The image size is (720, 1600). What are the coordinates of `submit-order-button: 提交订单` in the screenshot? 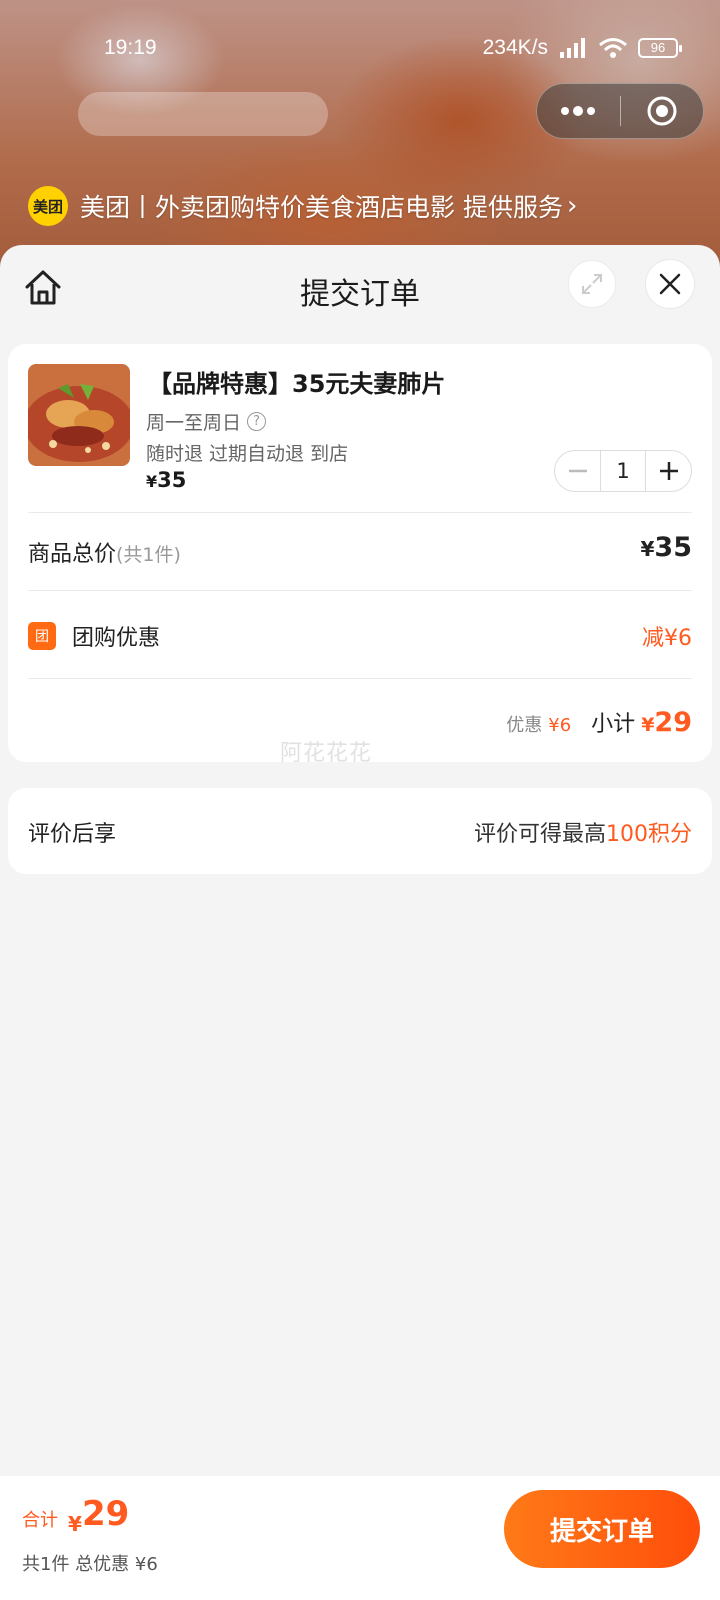 It's located at (602, 1529).